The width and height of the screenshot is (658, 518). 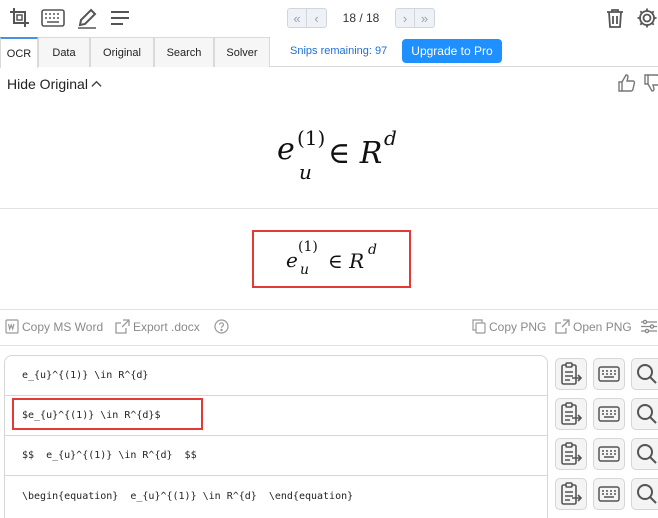 What do you see at coordinates (646, 18) in the screenshot?
I see `gear-icon` at bounding box center [646, 18].